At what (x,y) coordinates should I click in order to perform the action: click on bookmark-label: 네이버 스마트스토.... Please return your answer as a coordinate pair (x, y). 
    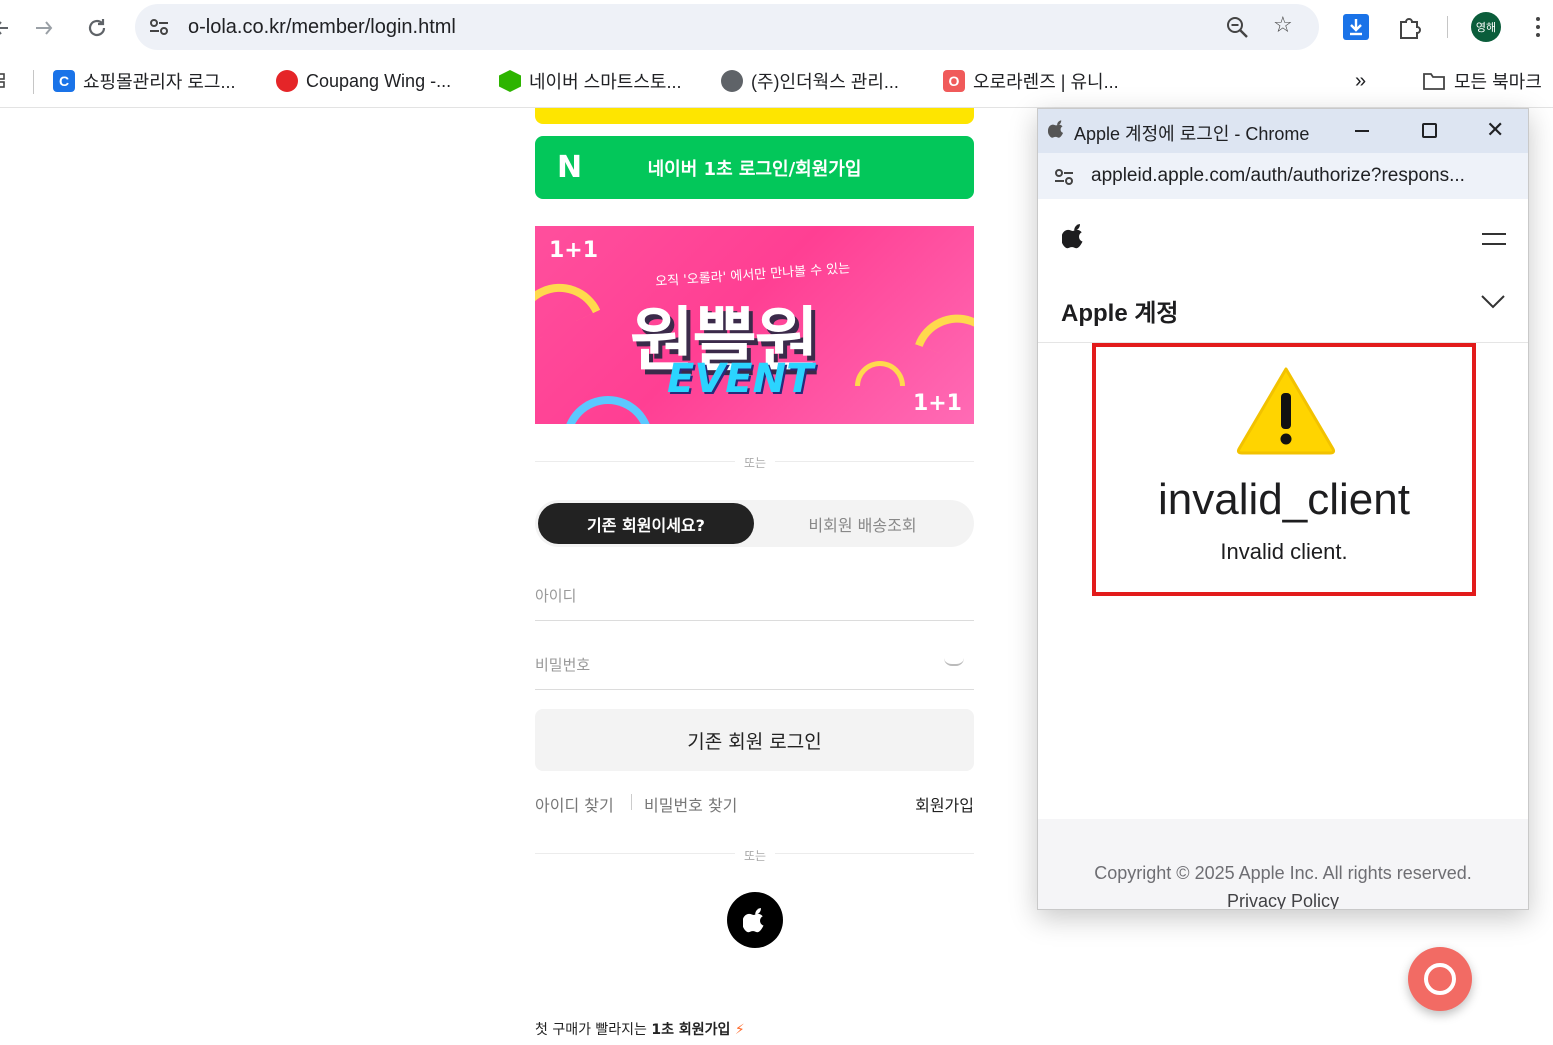
    Looking at the image, I should click on (605, 82).